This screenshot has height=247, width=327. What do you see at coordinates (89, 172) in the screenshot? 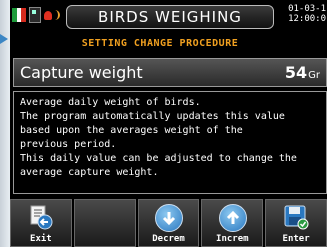
I see `description-line: average capture weight.` at bounding box center [89, 172].